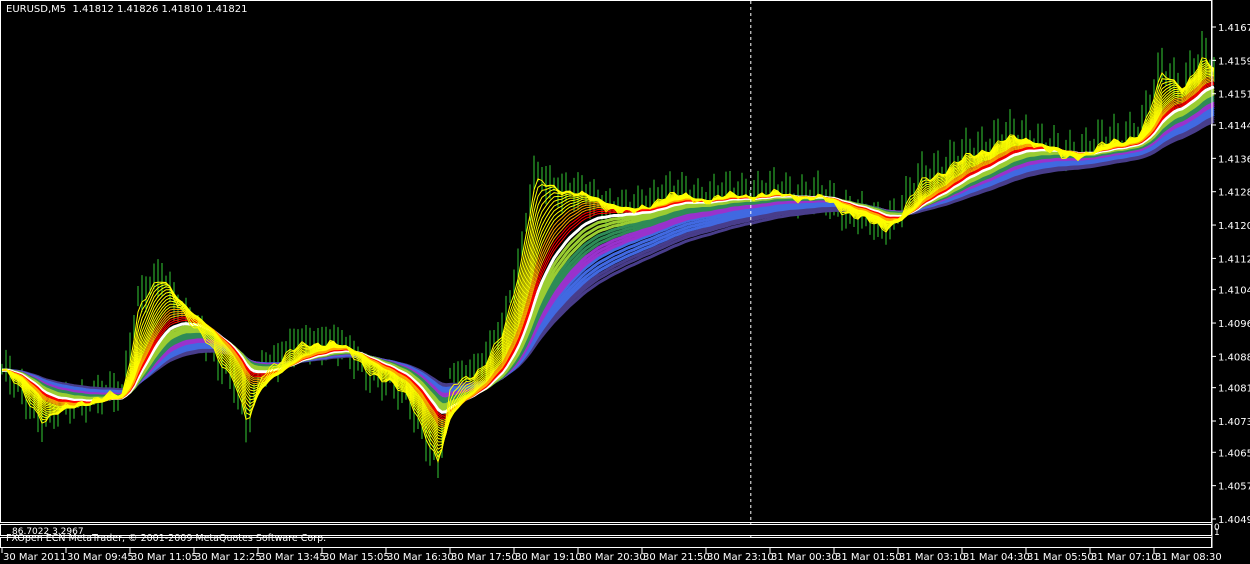  What do you see at coordinates (1234, 28) in the screenshot?
I see `price-tick-label: 1.41675` at bounding box center [1234, 28].